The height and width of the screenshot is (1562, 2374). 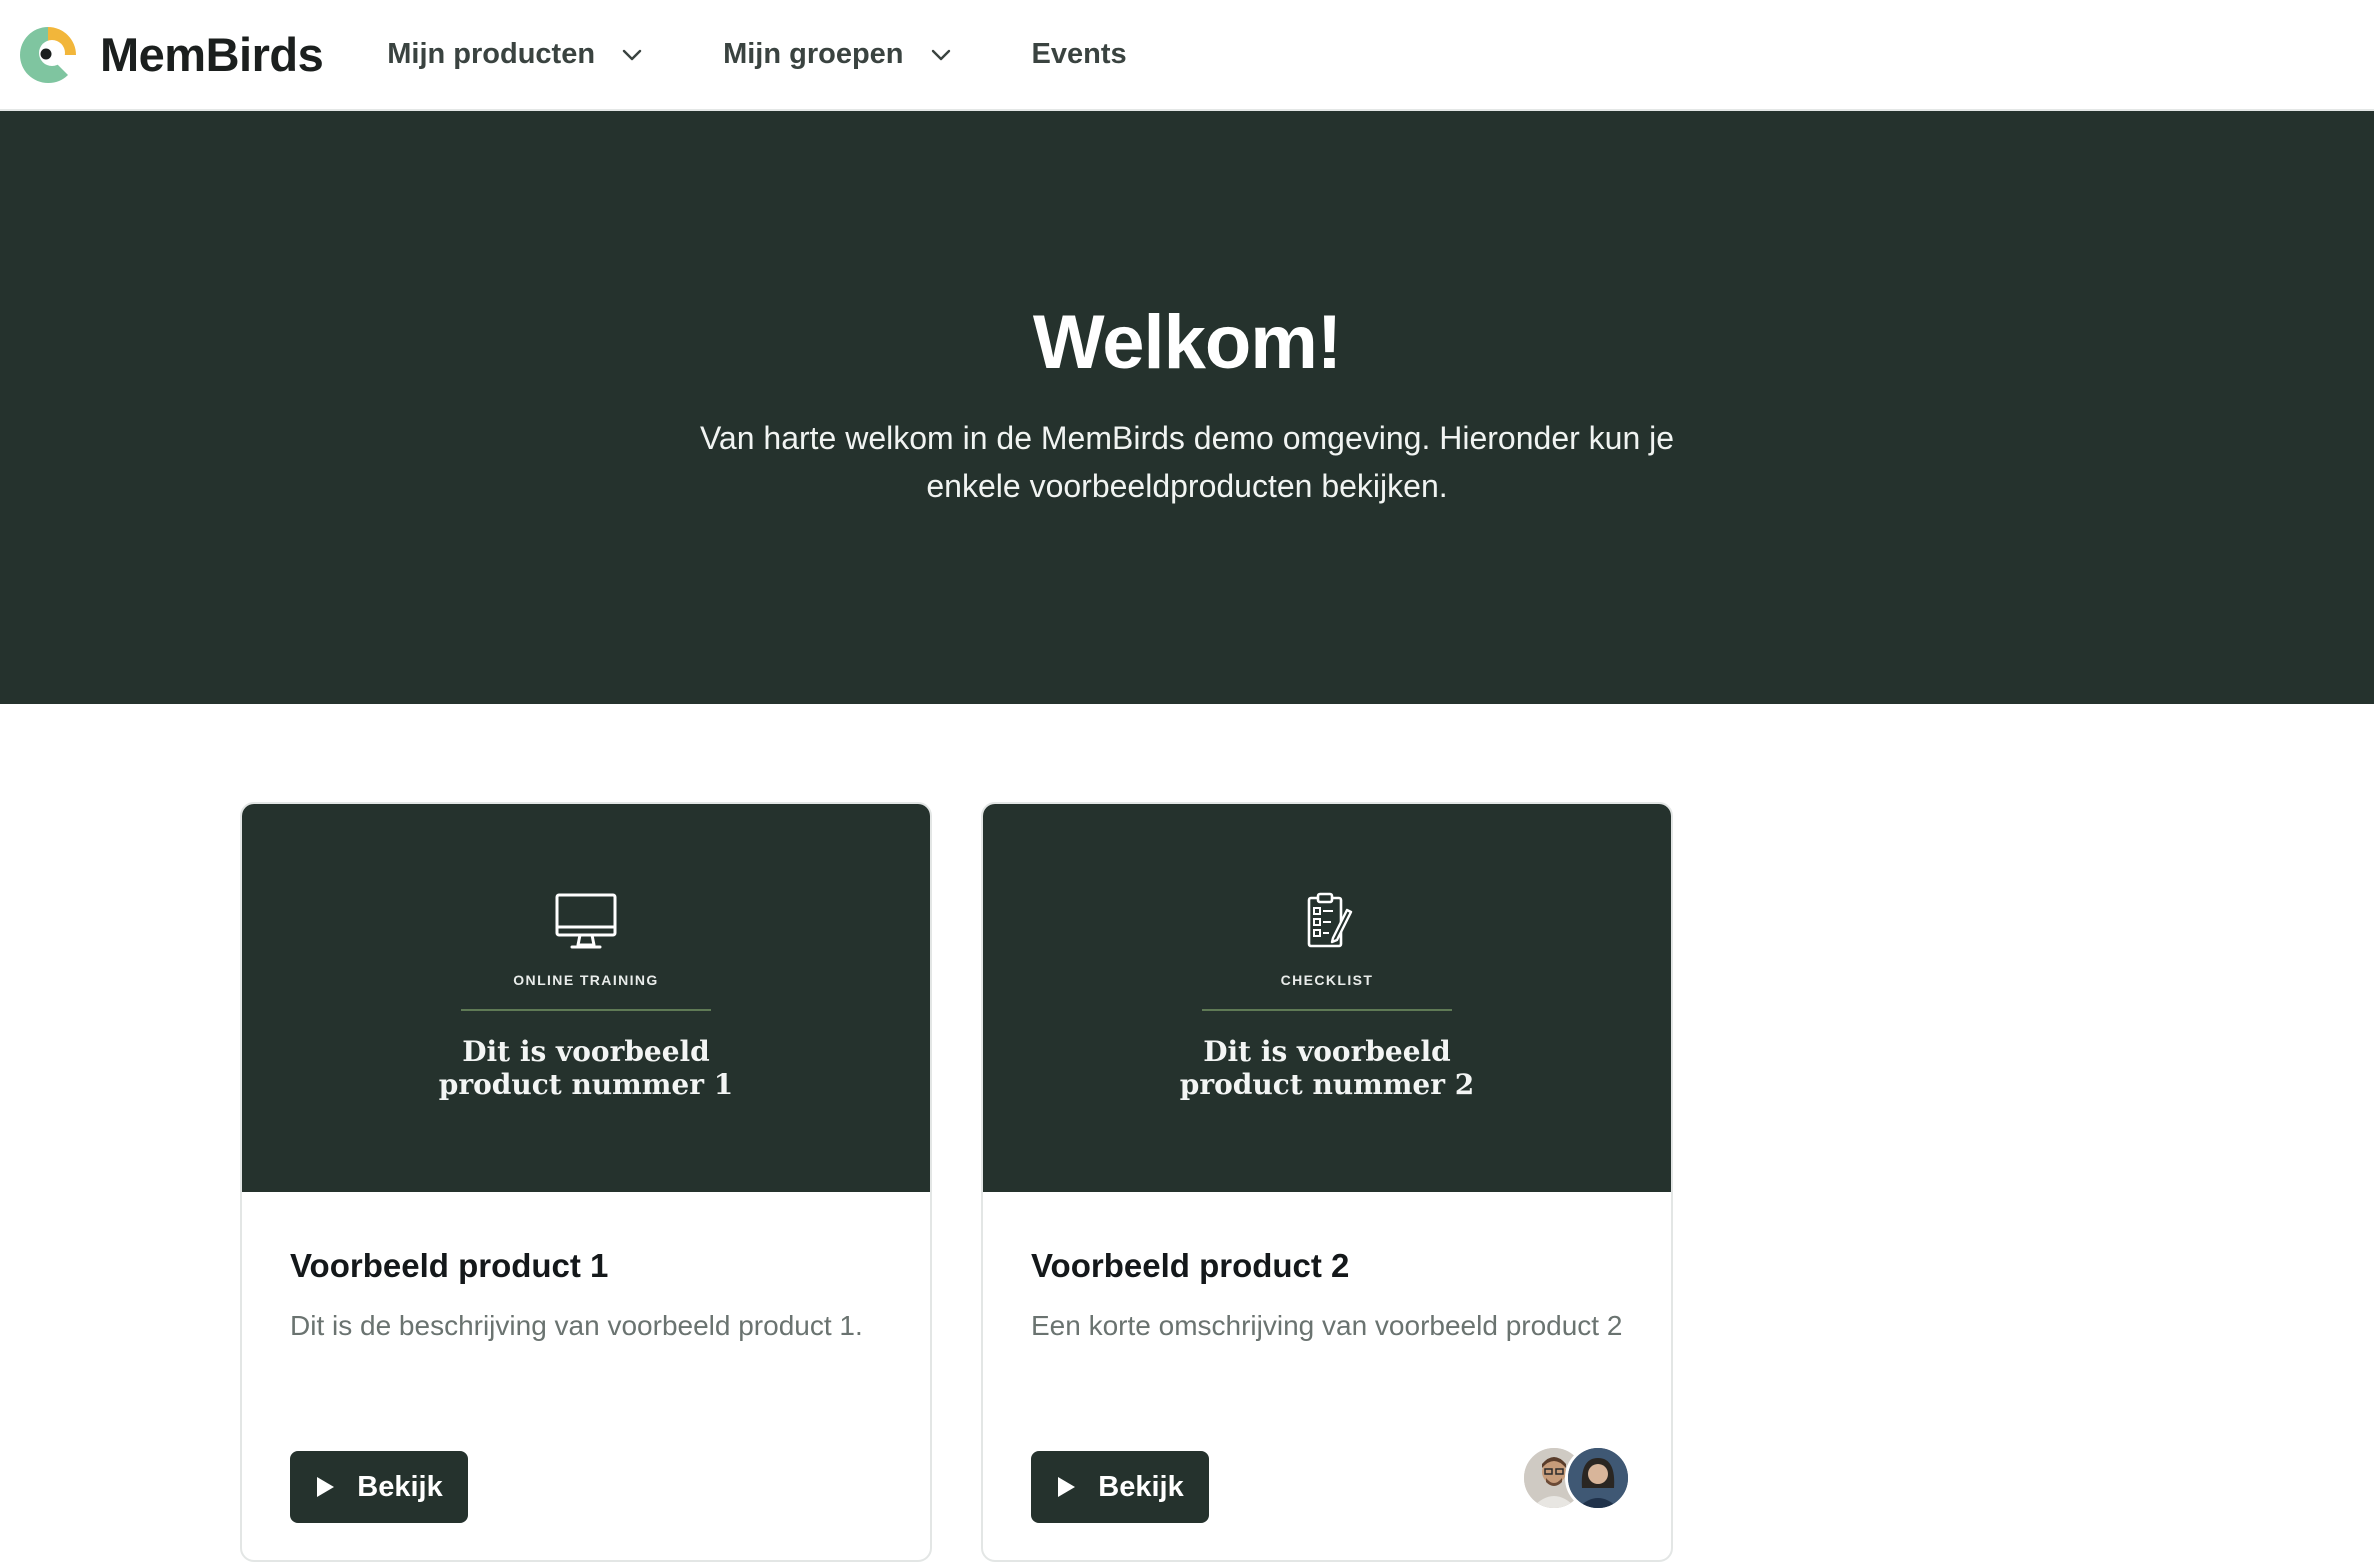 I want to click on avatar, so click(x=1598, y=1478).